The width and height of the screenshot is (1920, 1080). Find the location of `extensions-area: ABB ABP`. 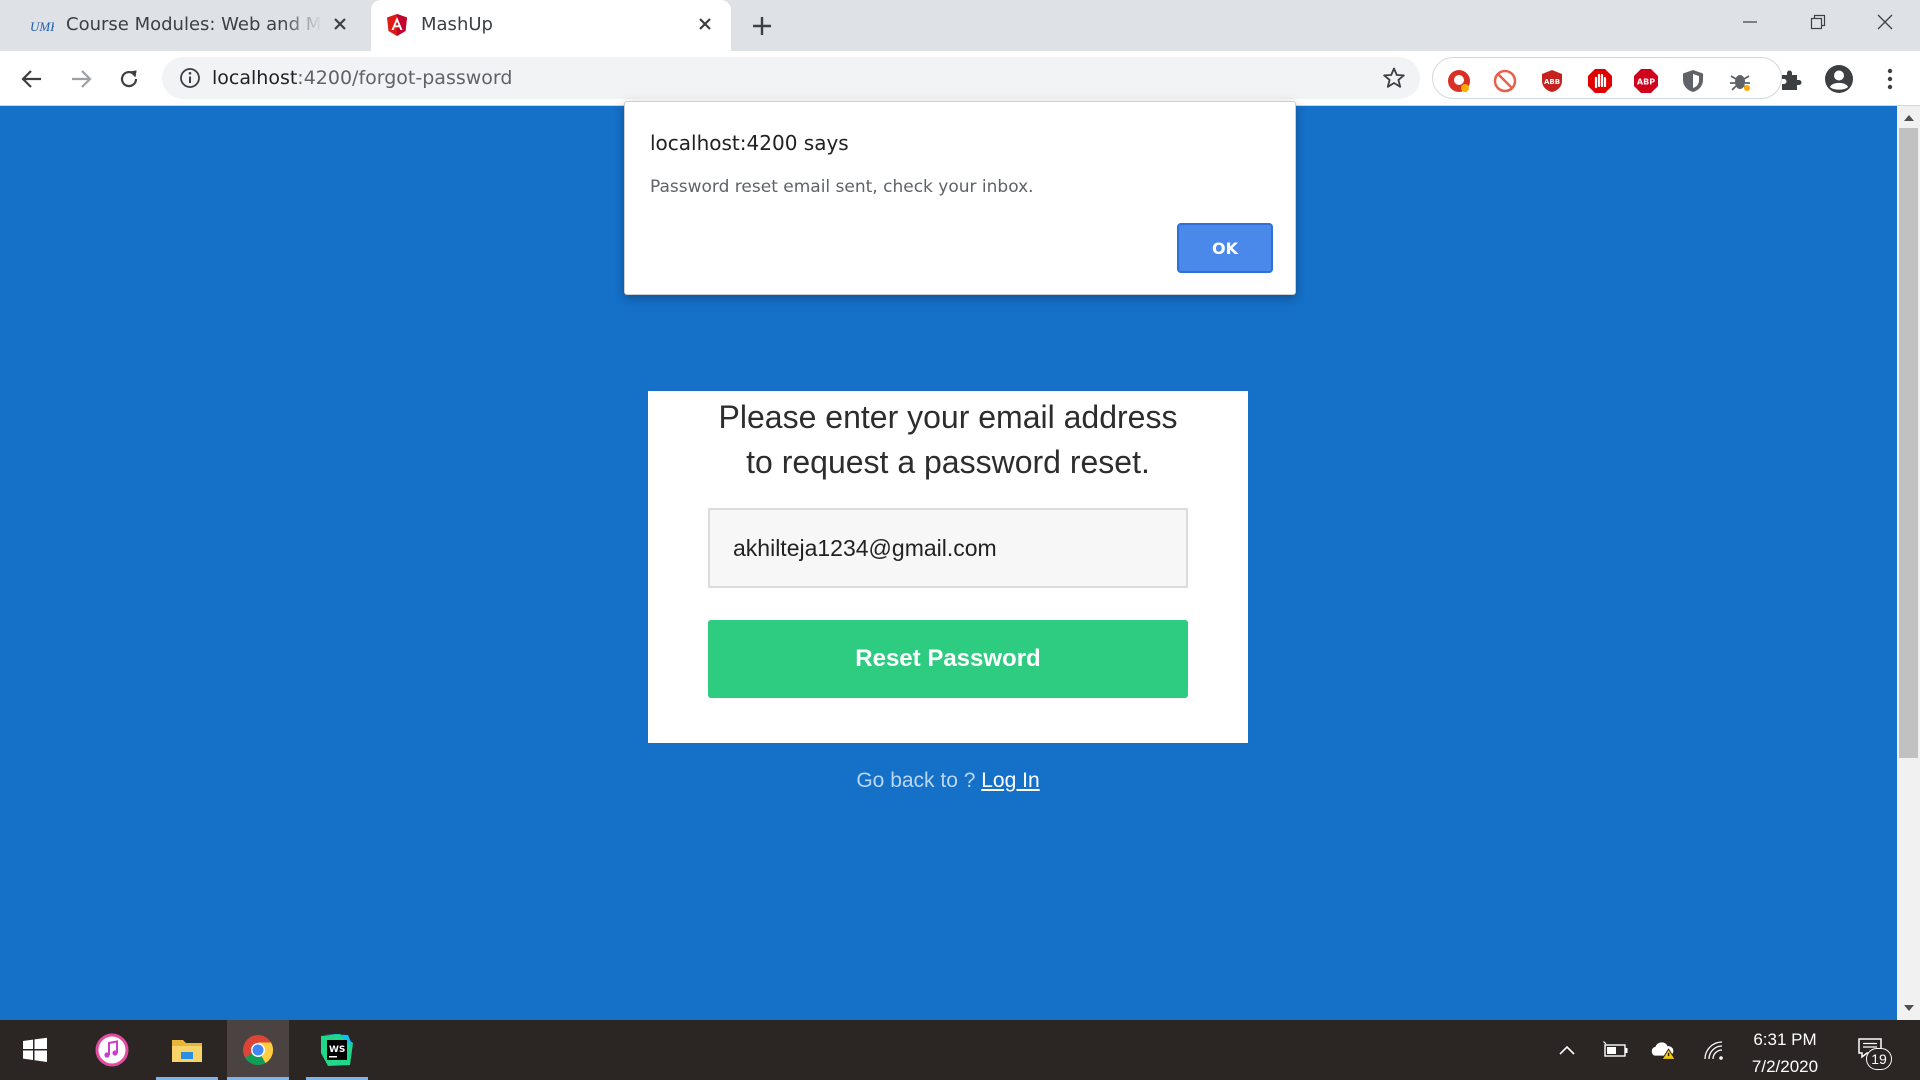

extensions-area: ABB ABP is located at coordinates (1607, 78).